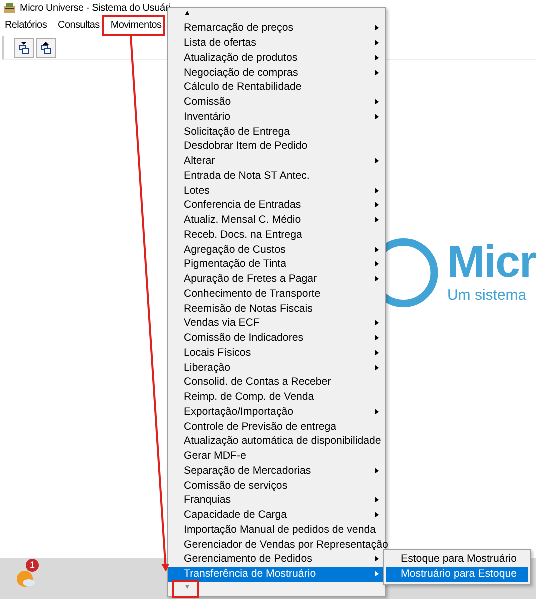  Describe the element at coordinates (276, 367) in the screenshot. I see `menu-item: Liberação` at that location.